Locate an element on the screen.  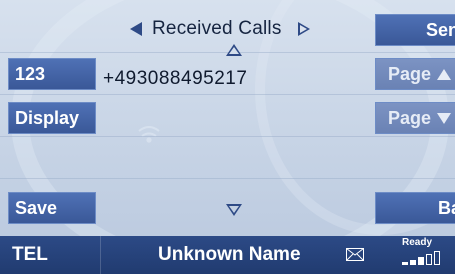
list-title-text: Received Calls is located at coordinates (217, 28).